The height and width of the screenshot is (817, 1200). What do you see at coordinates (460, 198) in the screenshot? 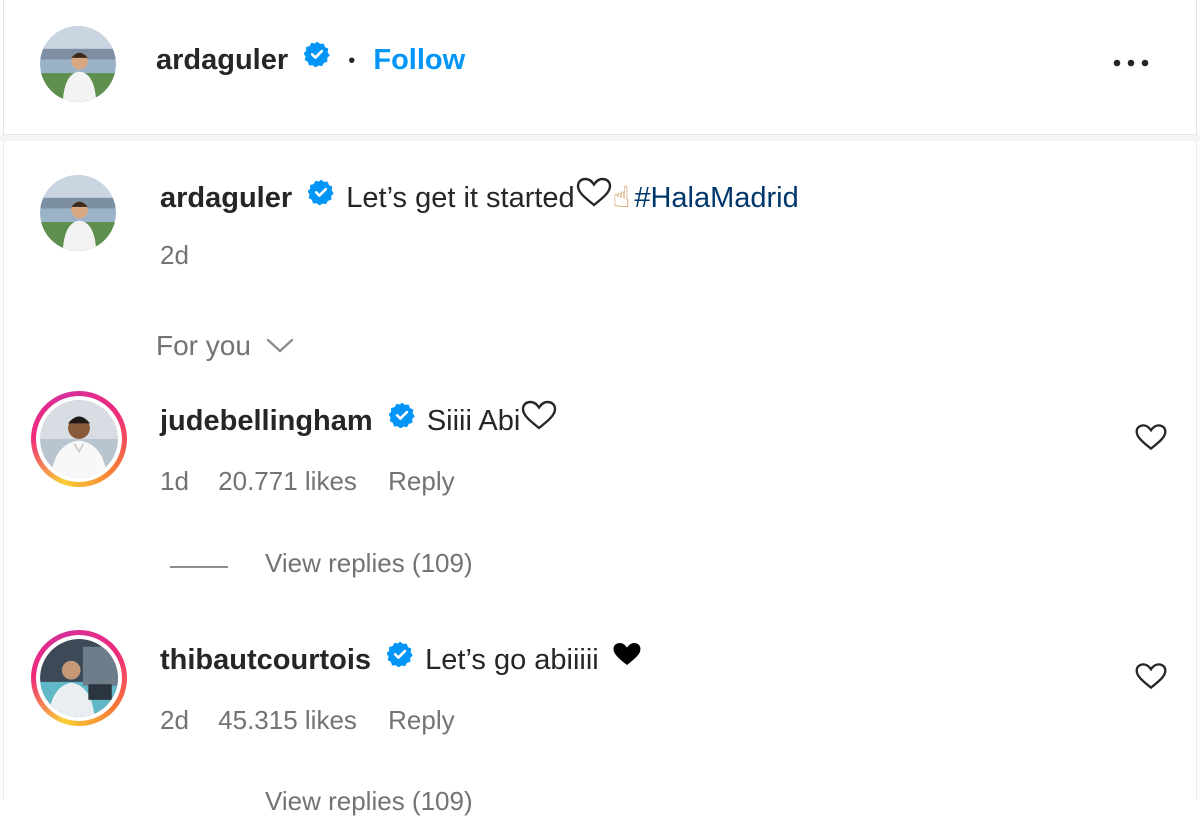
I see `caption-text: Let’s get it started` at bounding box center [460, 198].